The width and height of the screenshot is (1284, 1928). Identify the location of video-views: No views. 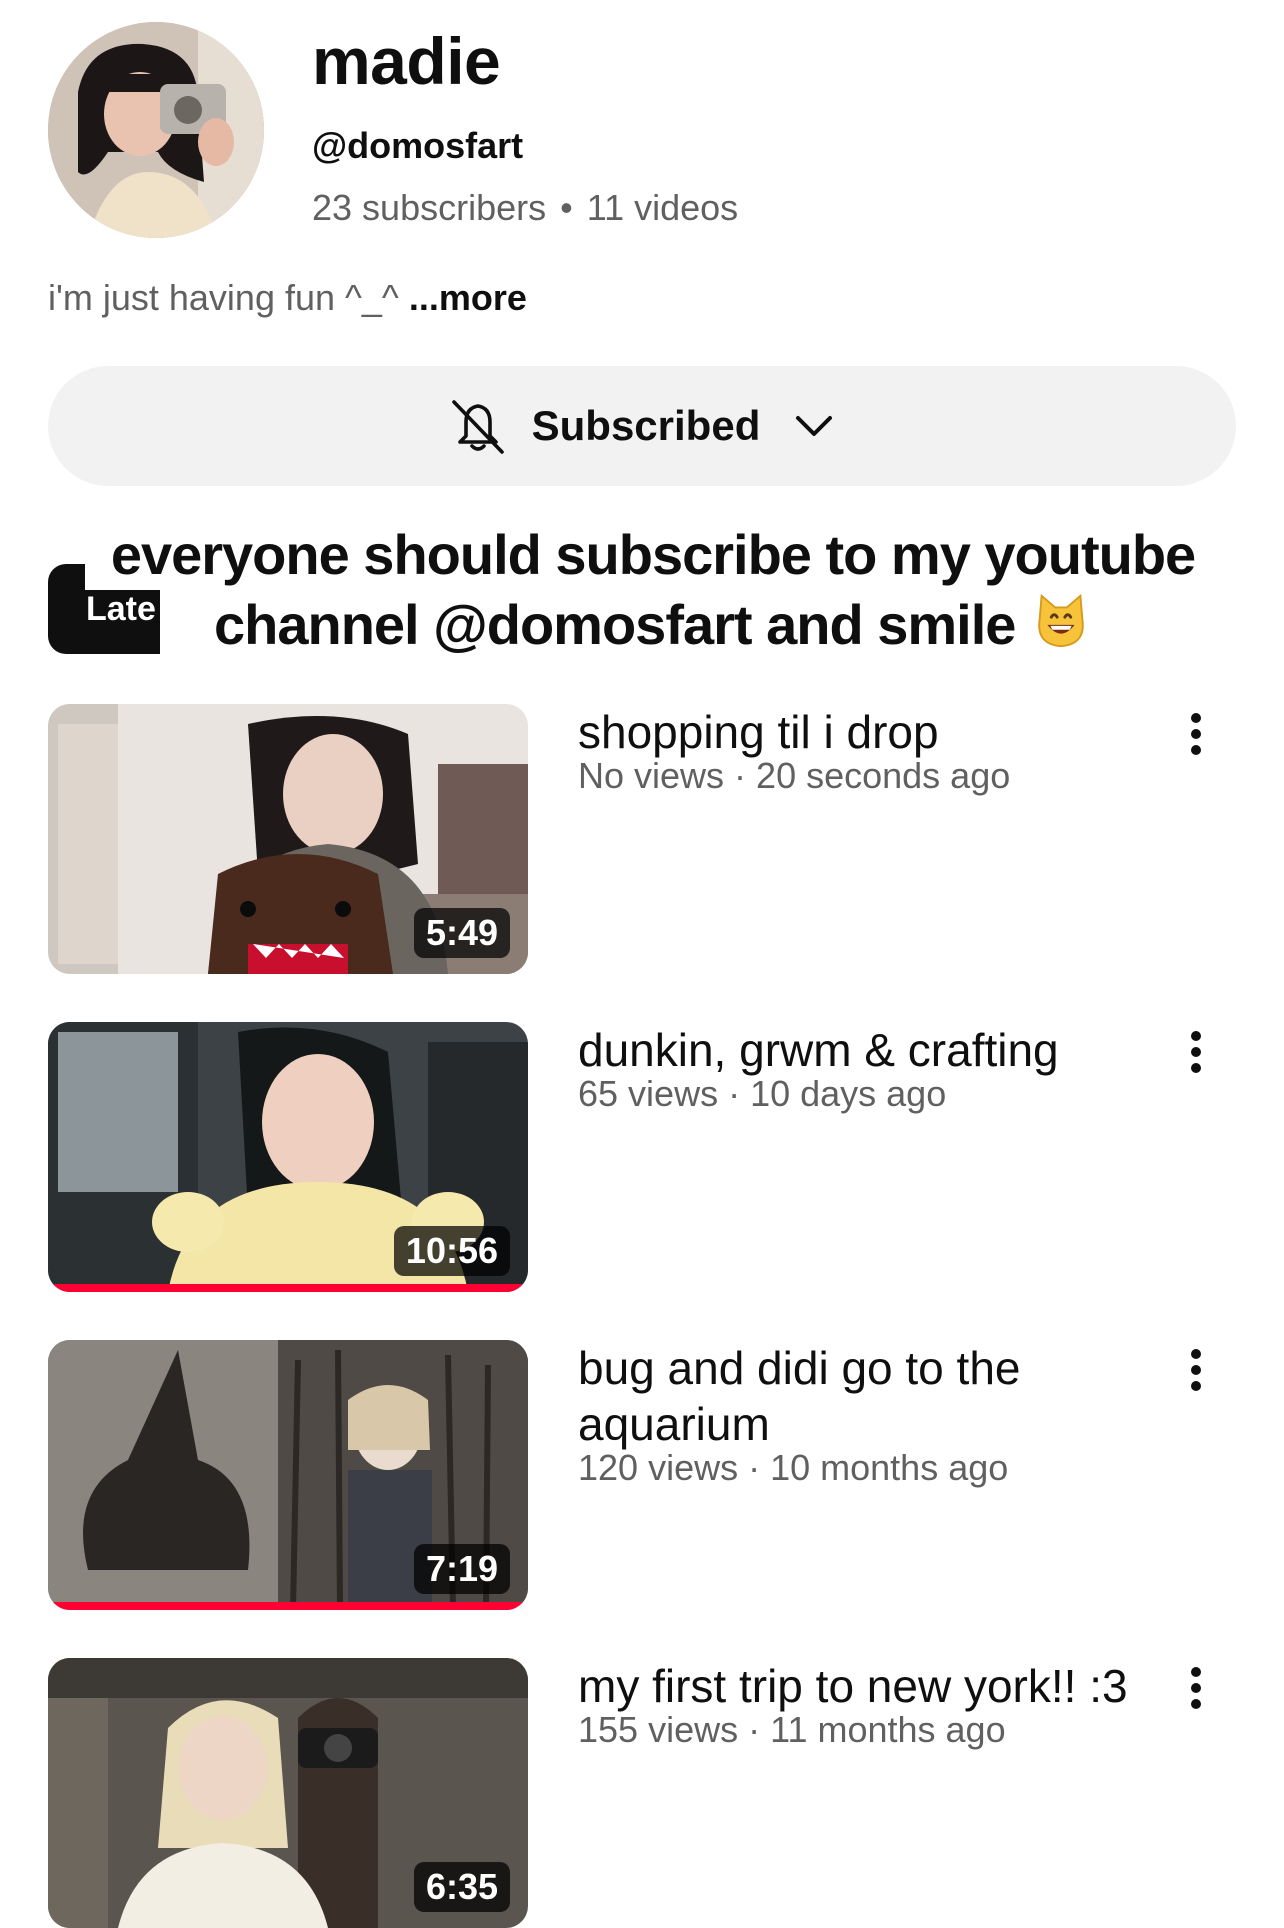
(651, 775).